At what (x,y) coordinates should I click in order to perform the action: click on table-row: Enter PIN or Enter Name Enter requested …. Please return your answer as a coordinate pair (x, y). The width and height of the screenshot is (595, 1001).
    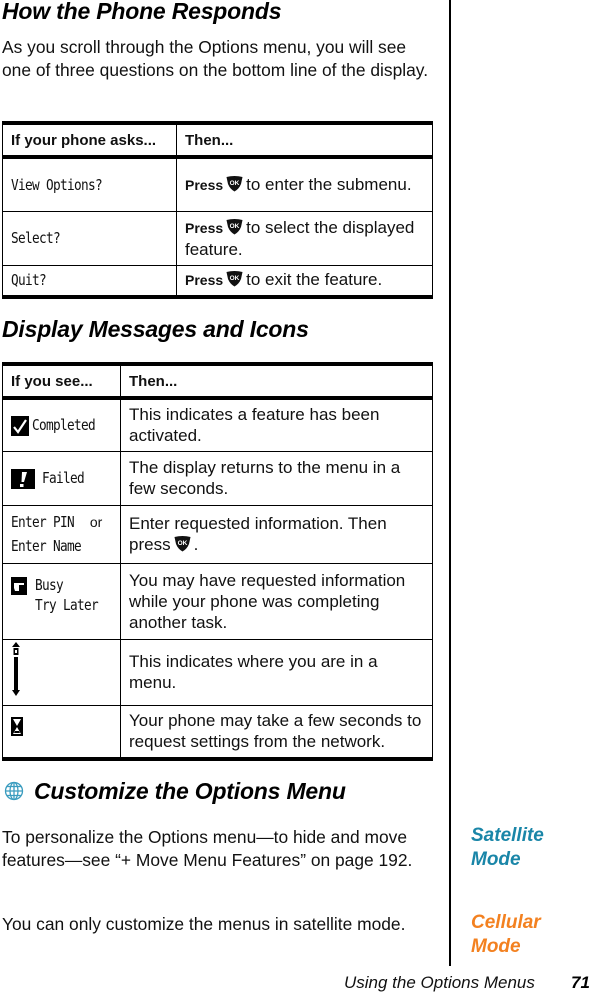
    Looking at the image, I should click on (217, 533).